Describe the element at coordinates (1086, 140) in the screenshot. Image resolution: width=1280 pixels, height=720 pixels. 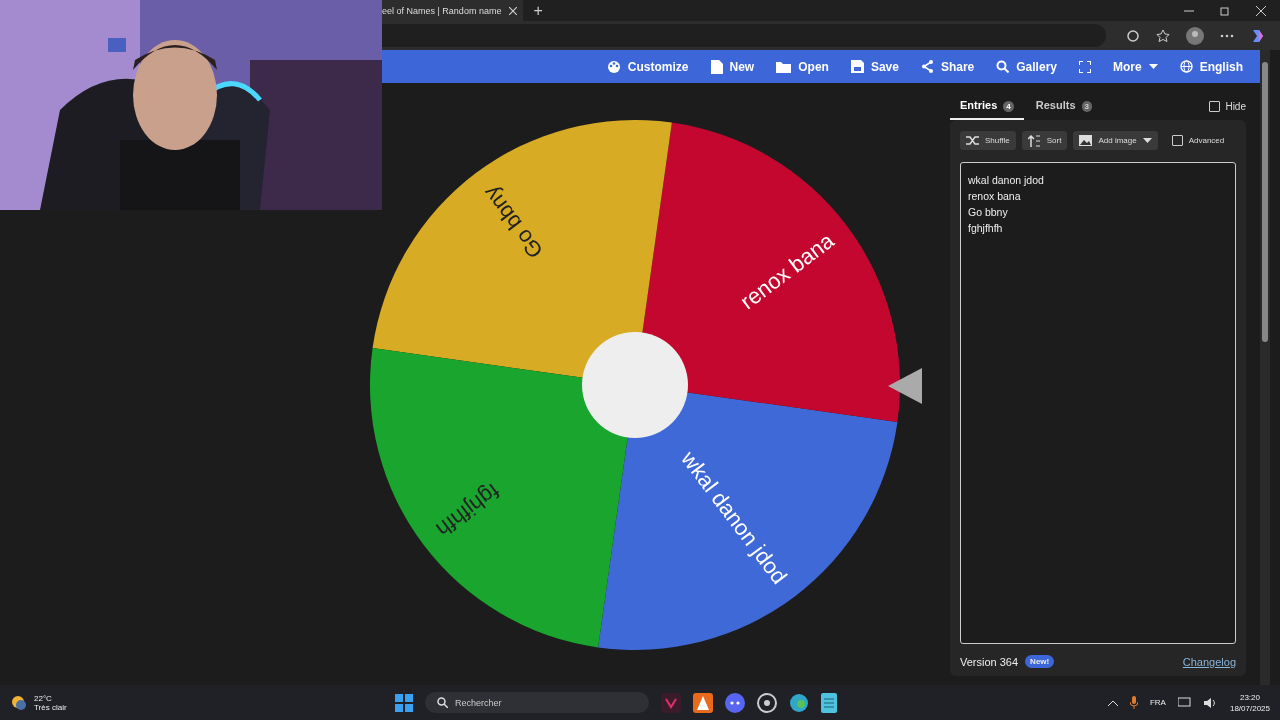
I see `image-icon` at that location.